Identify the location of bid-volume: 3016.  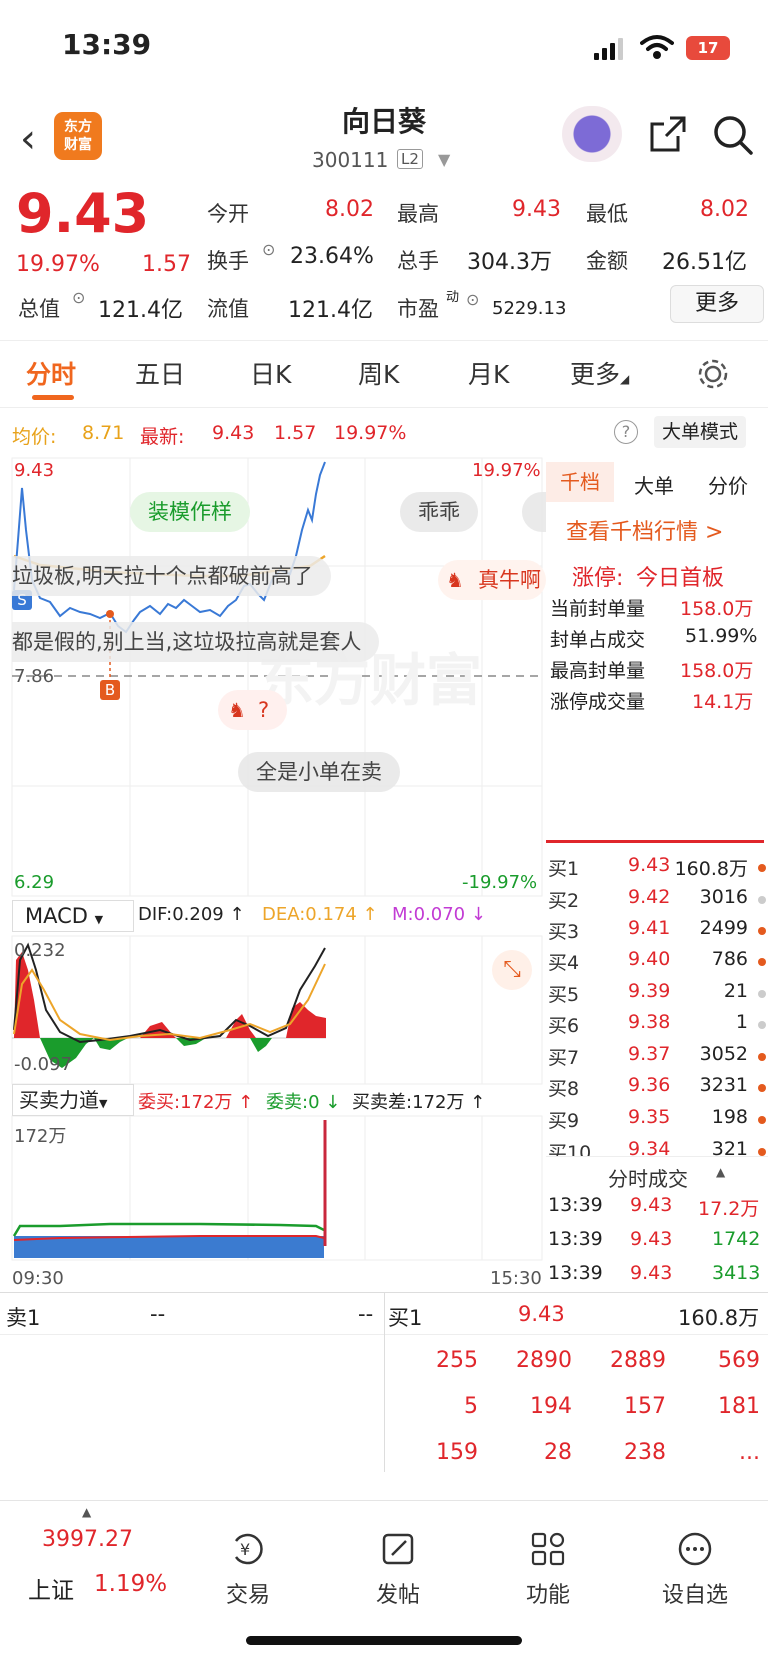
(723, 897).